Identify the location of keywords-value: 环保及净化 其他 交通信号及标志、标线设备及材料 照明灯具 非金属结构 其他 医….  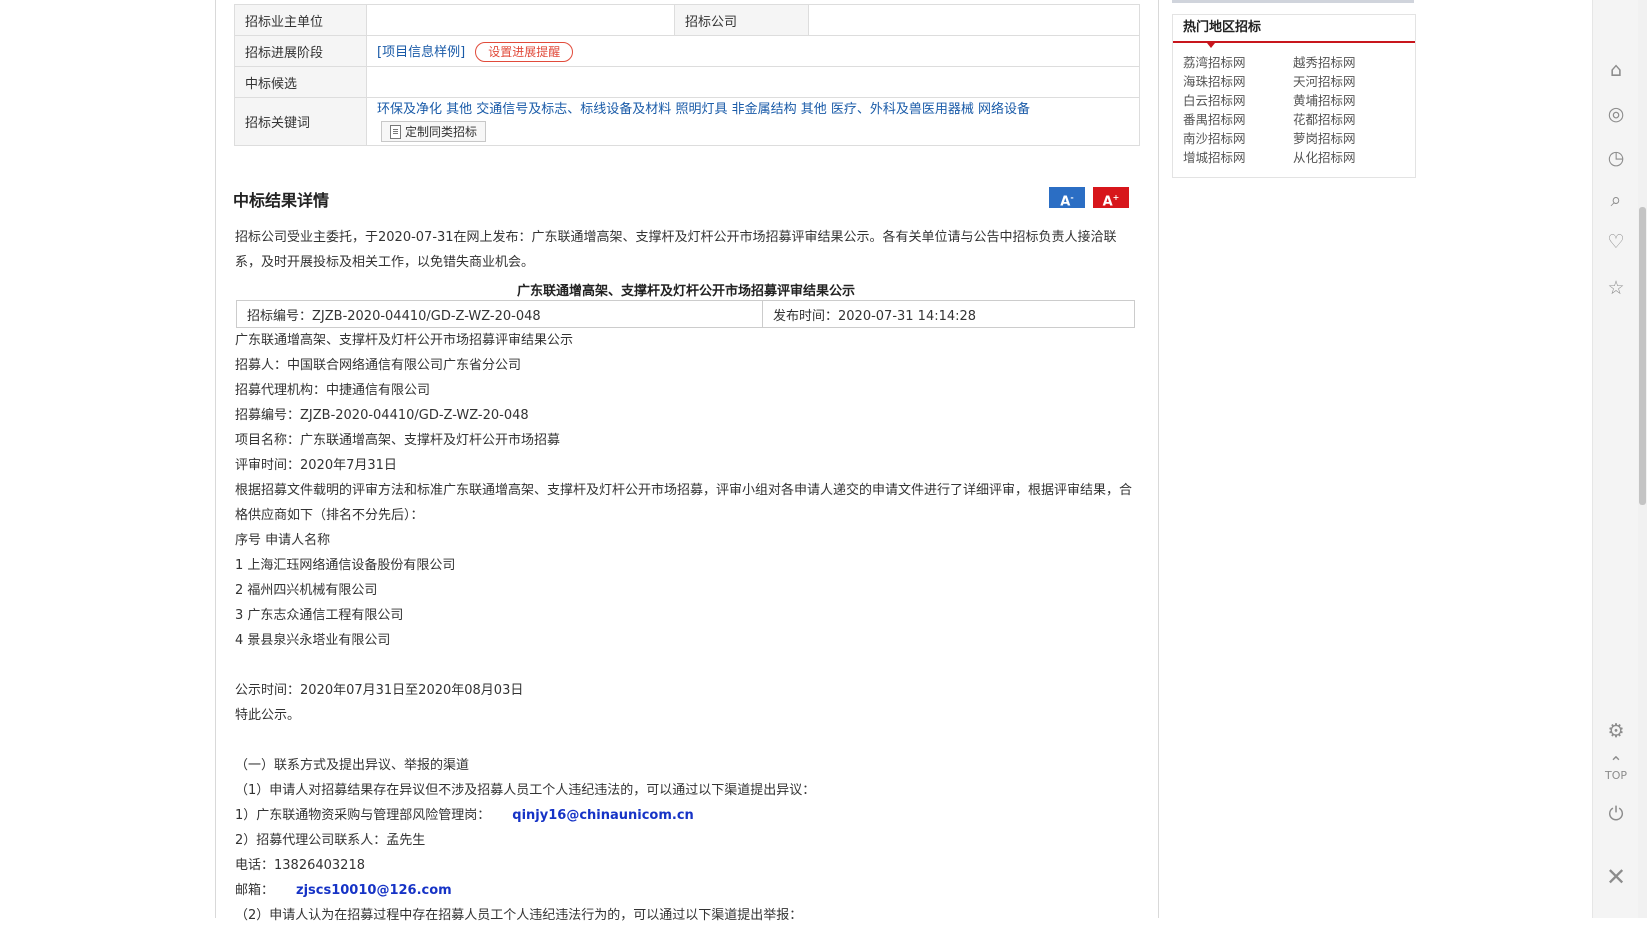
(753, 121).